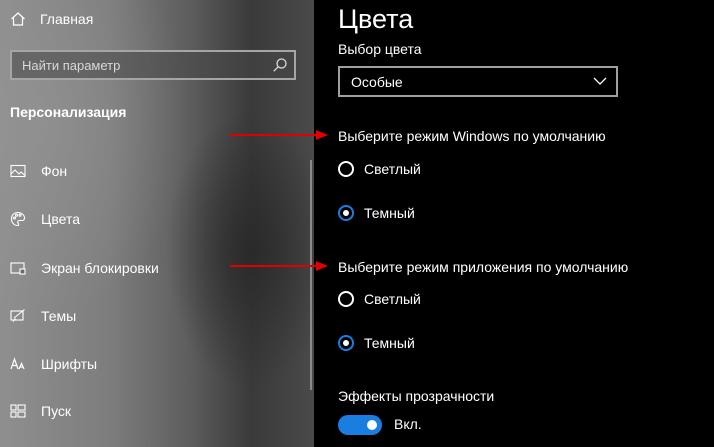 This screenshot has width=714, height=447. What do you see at coordinates (40, 411) in the screenshot?
I see `sidebar-item-start: Пуск` at bounding box center [40, 411].